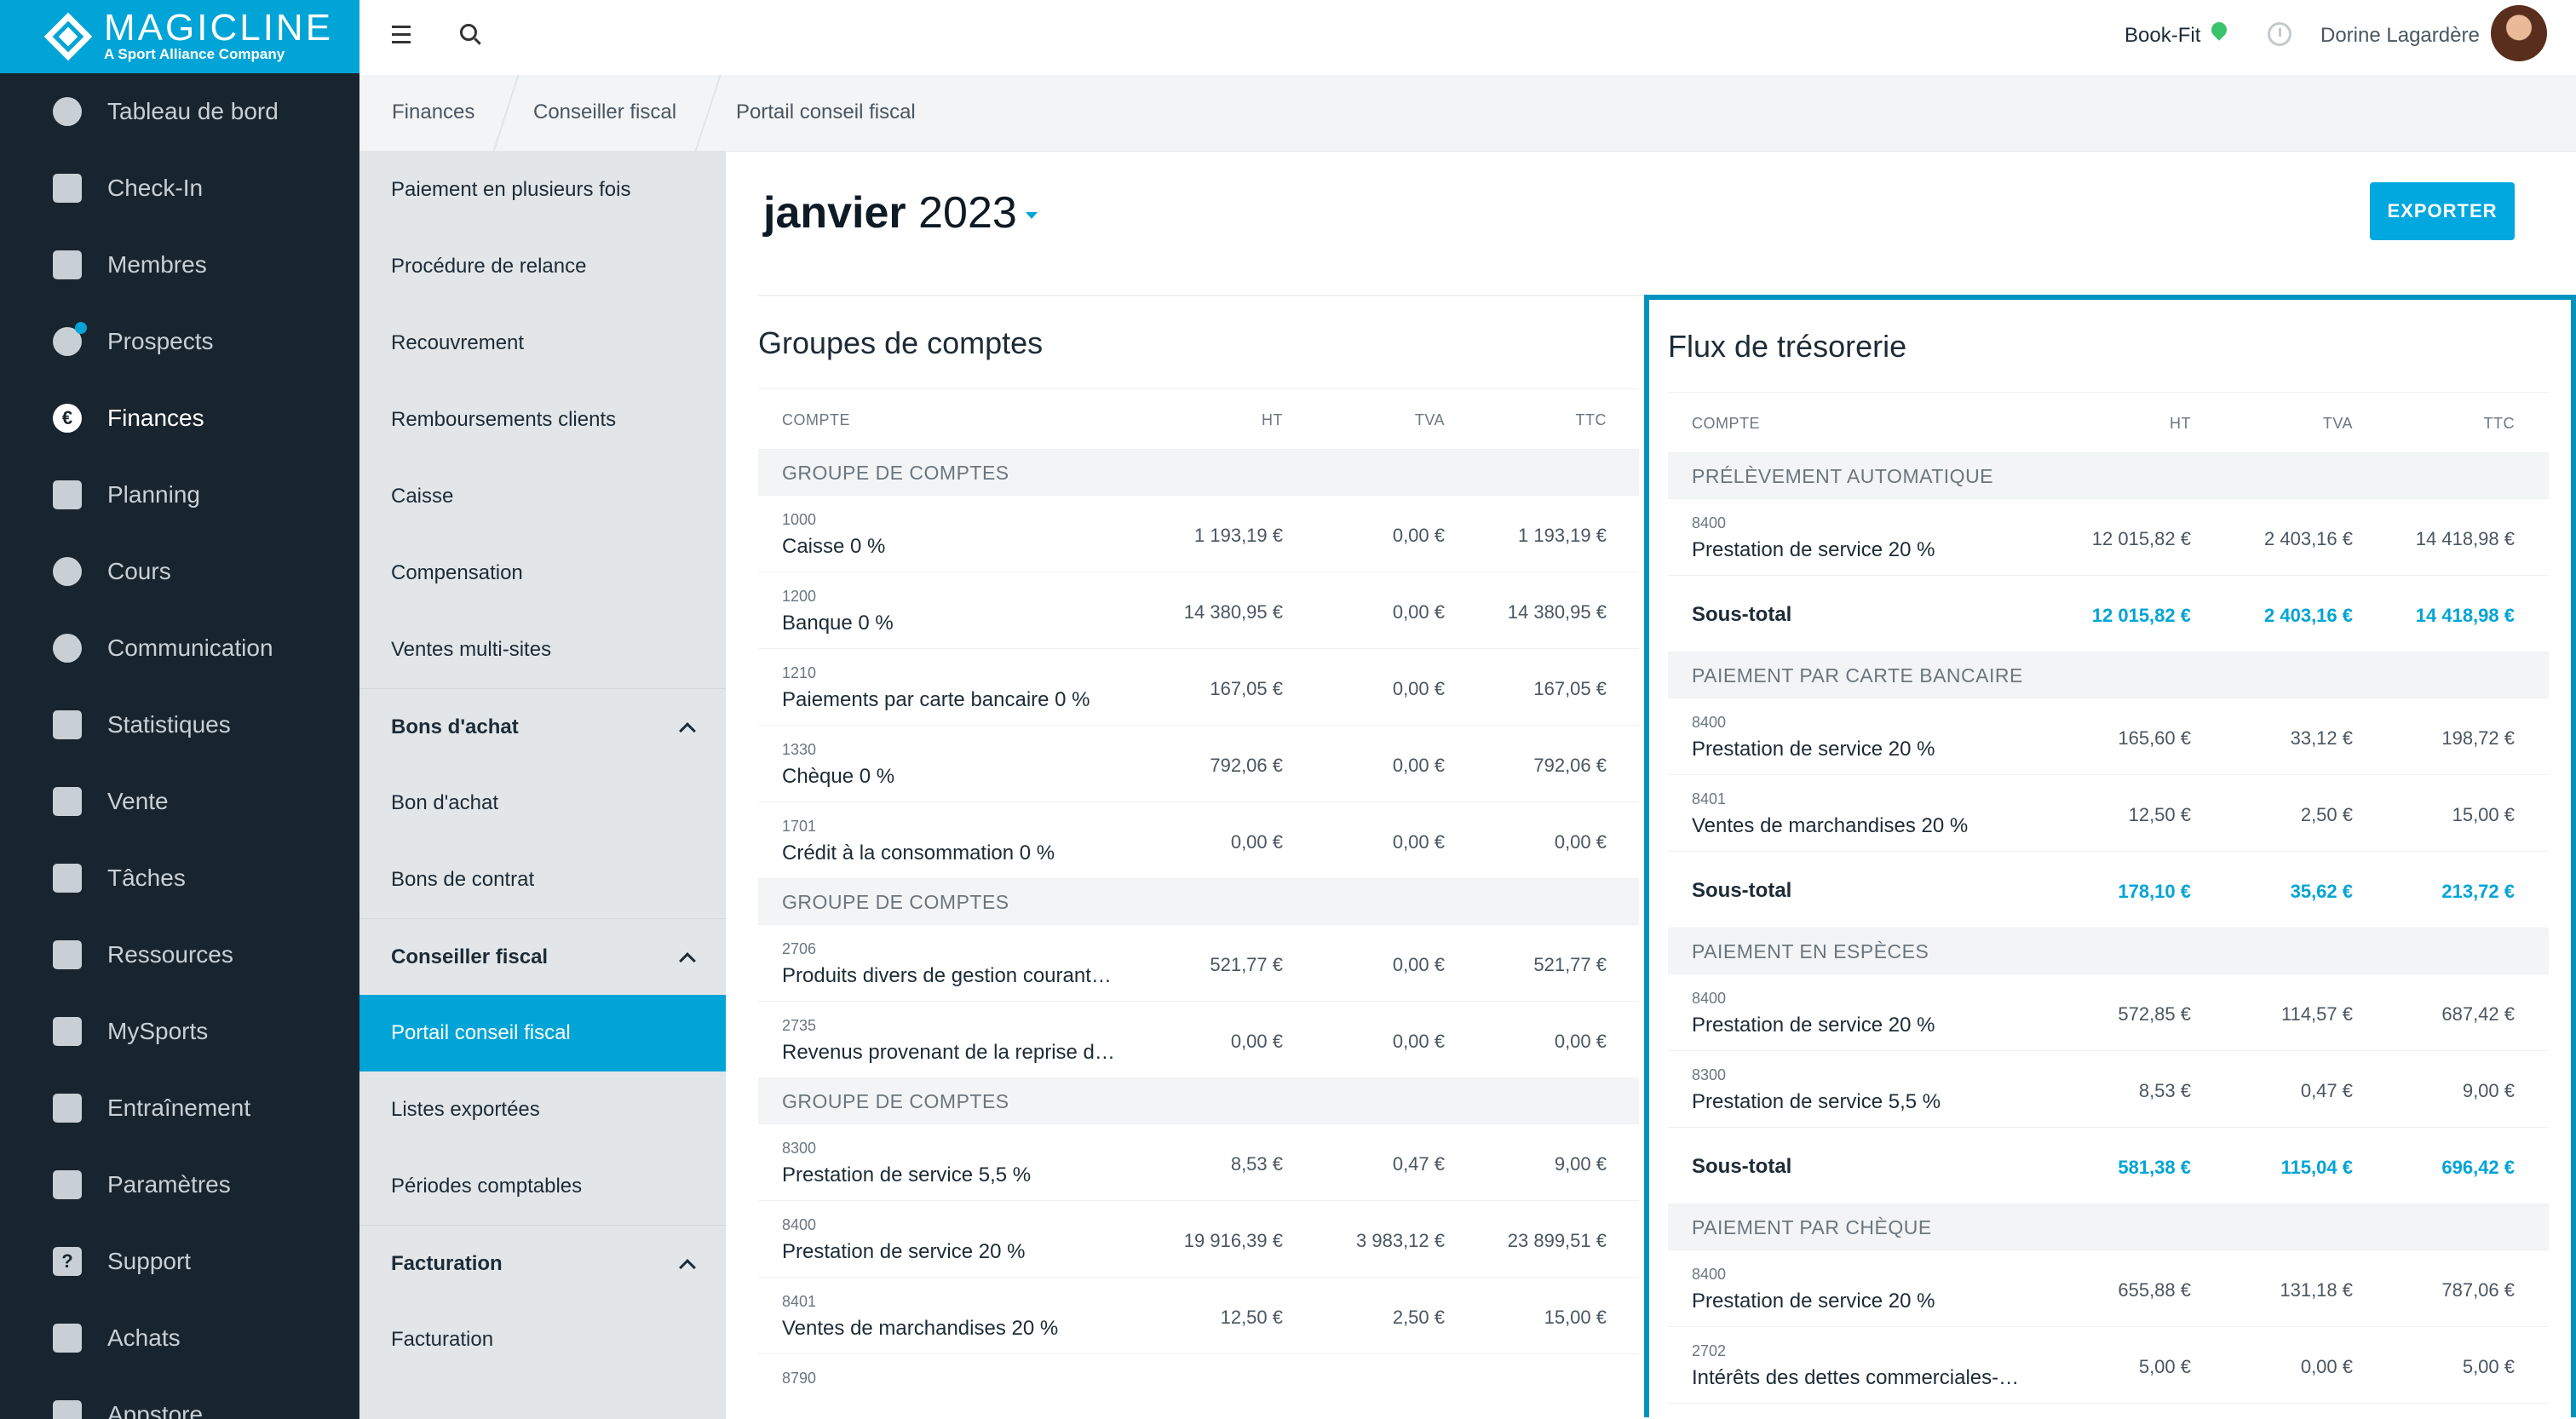 This screenshot has height=1419, width=2576. Describe the element at coordinates (2109, 890) in the screenshot. I see `subtotal-row: Sous-total 178,10 € 35,62 € 213,72 €` at that location.